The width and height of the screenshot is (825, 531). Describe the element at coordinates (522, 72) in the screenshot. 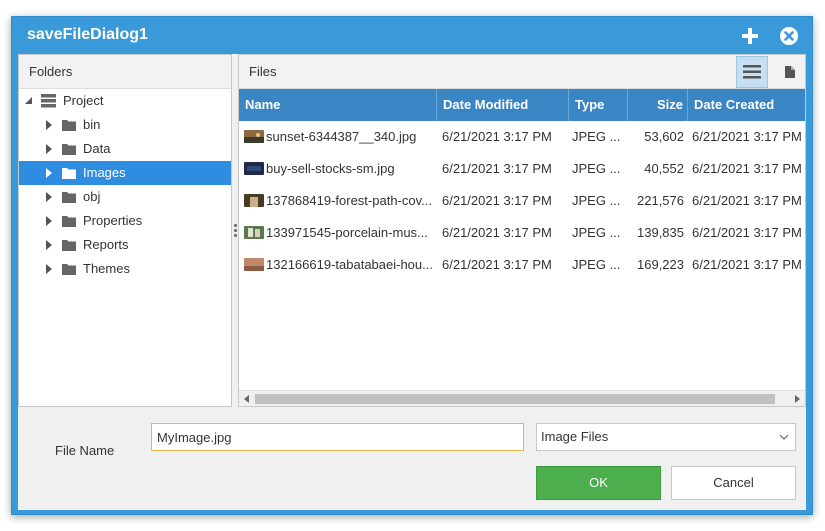

I see `files-header: Files` at that location.